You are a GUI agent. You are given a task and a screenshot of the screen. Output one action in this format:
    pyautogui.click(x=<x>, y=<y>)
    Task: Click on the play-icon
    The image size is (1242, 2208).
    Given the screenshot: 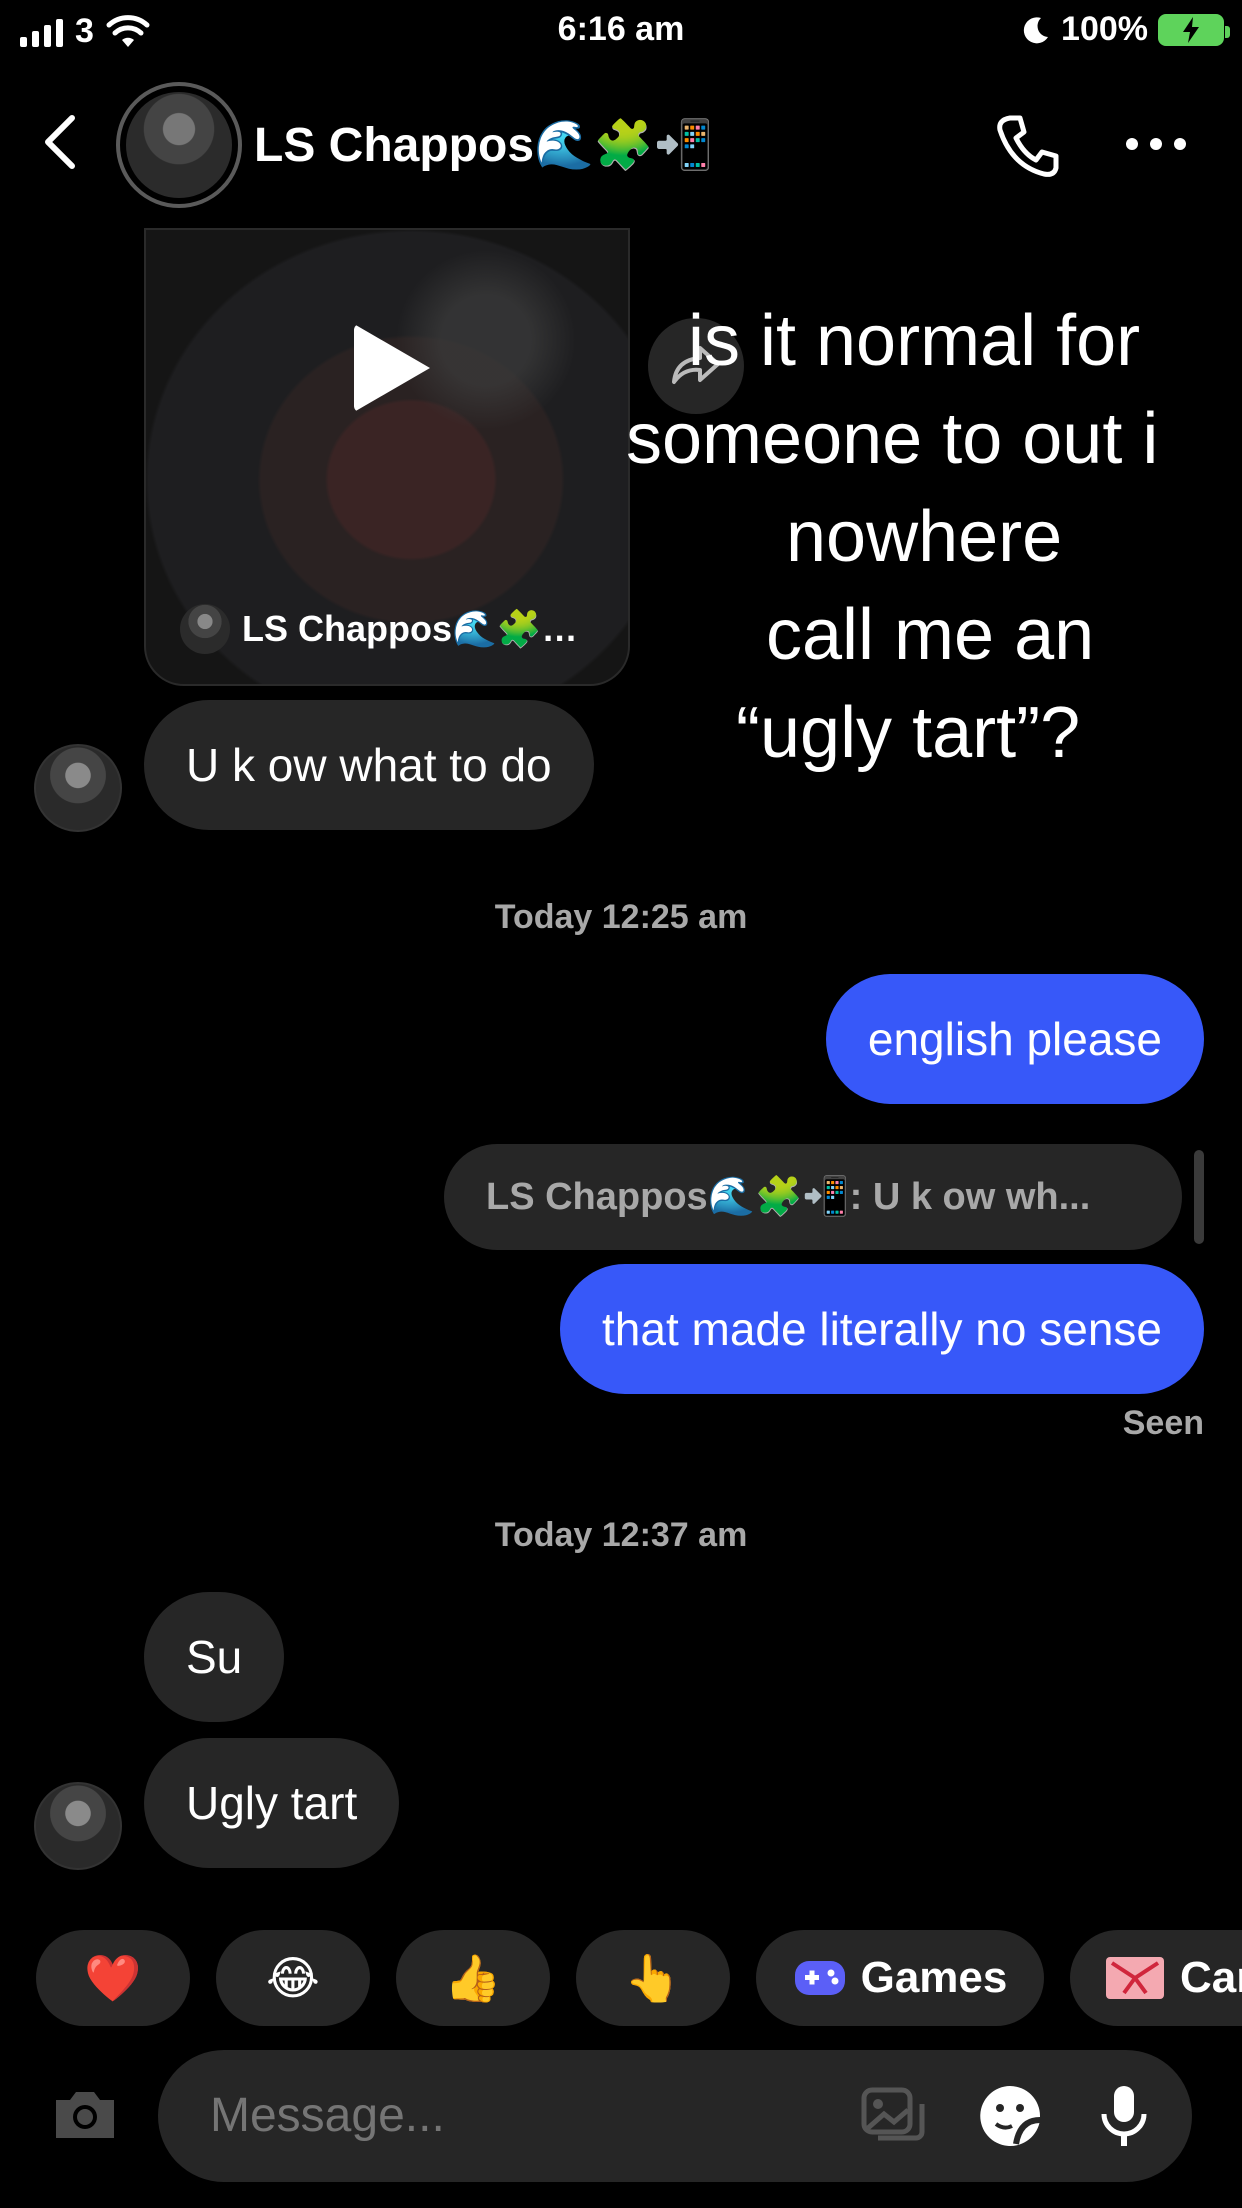 What is the action you would take?
    pyautogui.click(x=392, y=368)
    